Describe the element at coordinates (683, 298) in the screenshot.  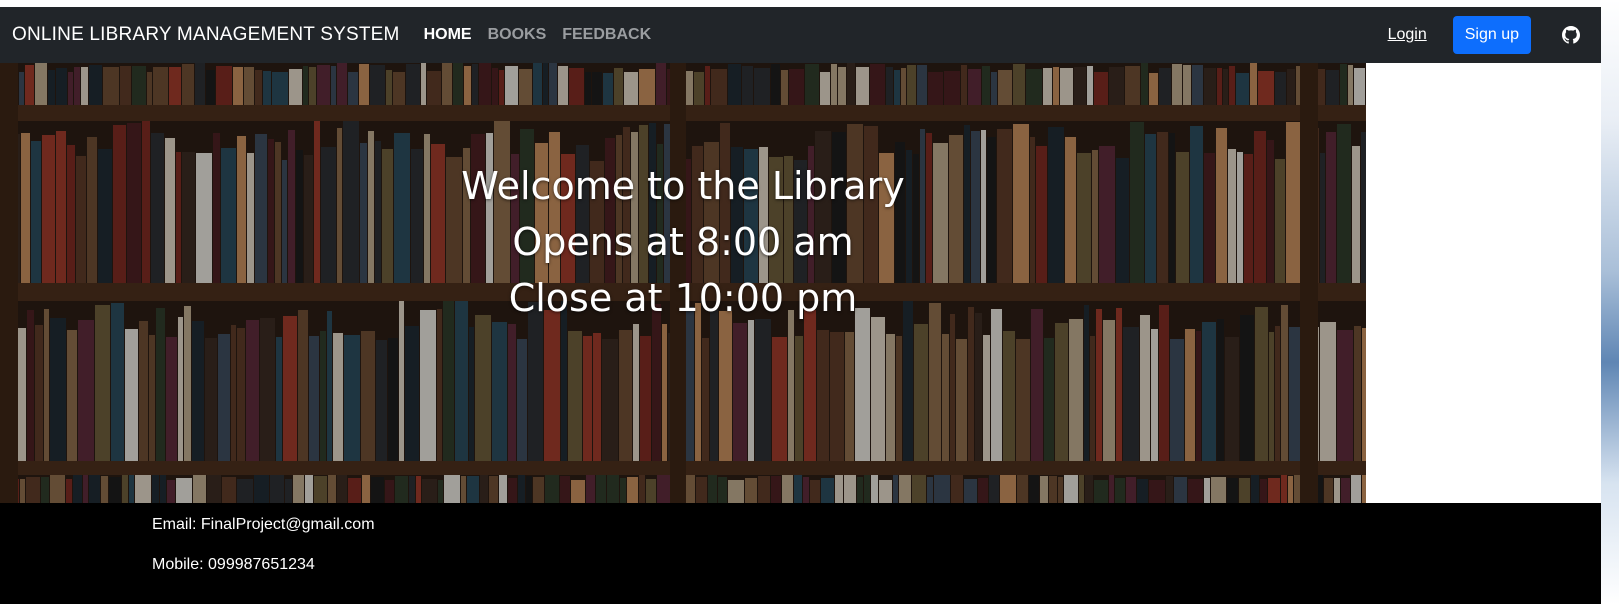
I see `hero-close-line: Close at 10:00 pm` at that location.